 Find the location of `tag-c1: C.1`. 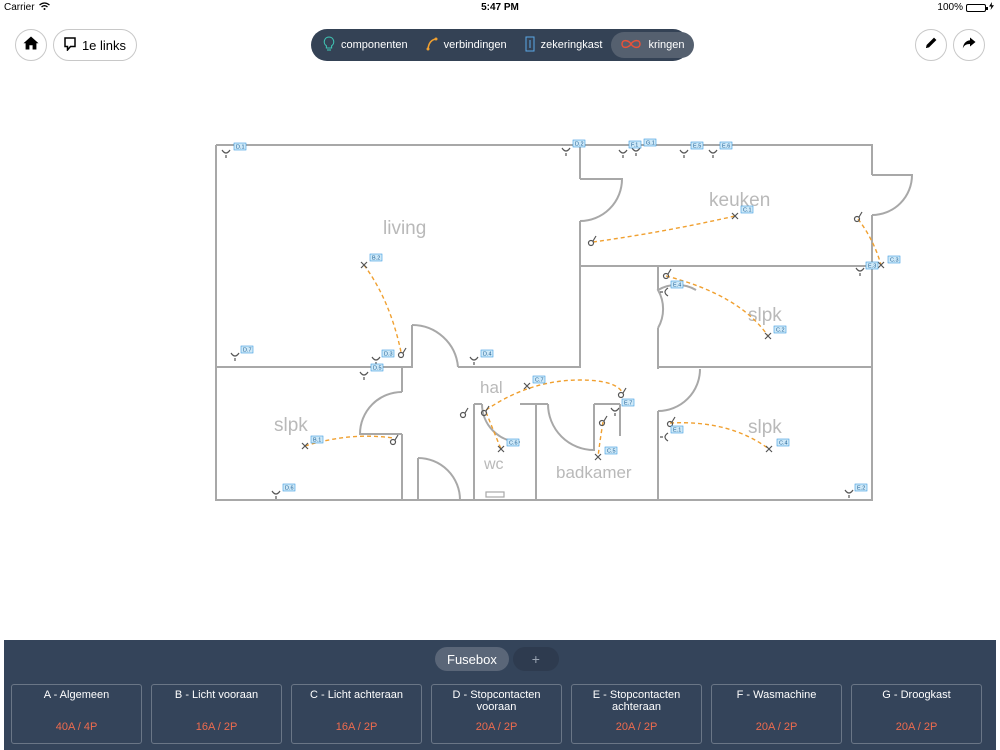

tag-c1: C.1 is located at coordinates (747, 209).